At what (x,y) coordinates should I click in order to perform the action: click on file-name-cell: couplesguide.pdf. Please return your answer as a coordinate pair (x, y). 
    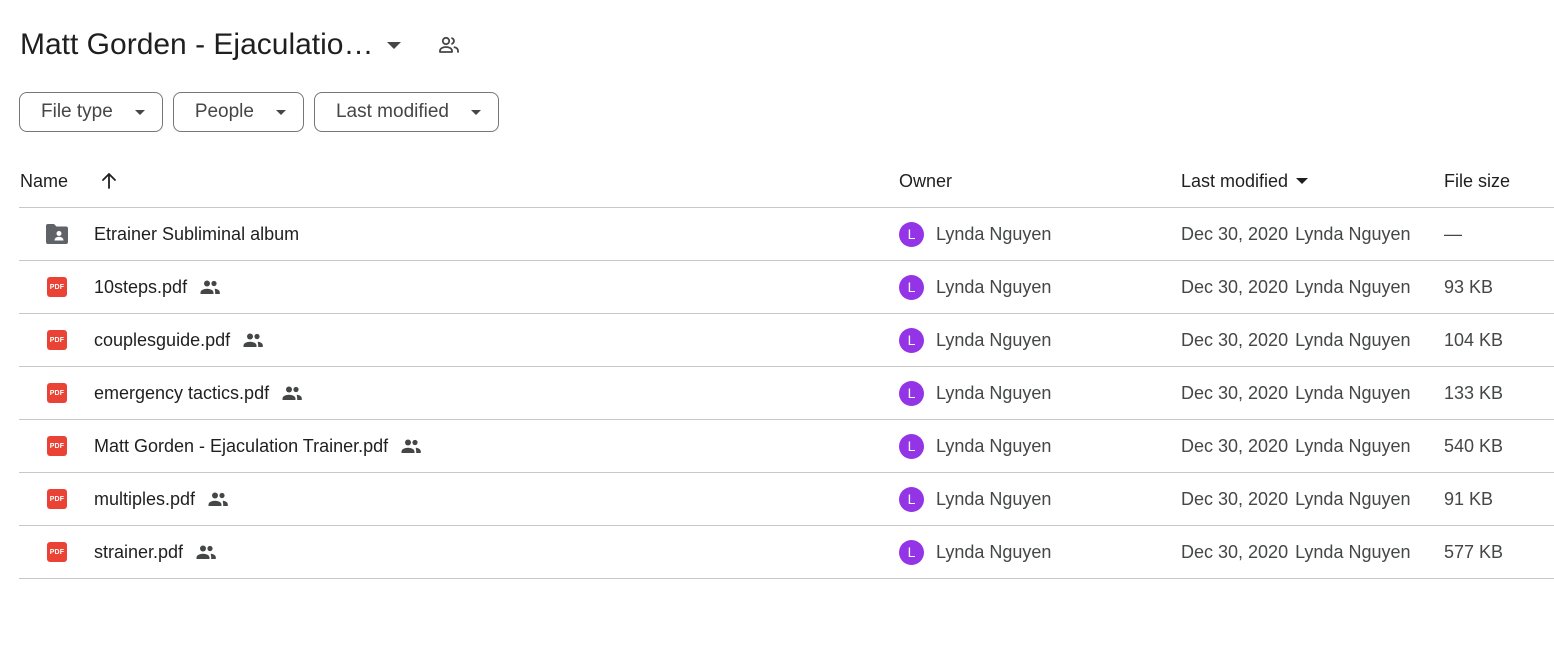
    Looking at the image, I should click on (179, 340).